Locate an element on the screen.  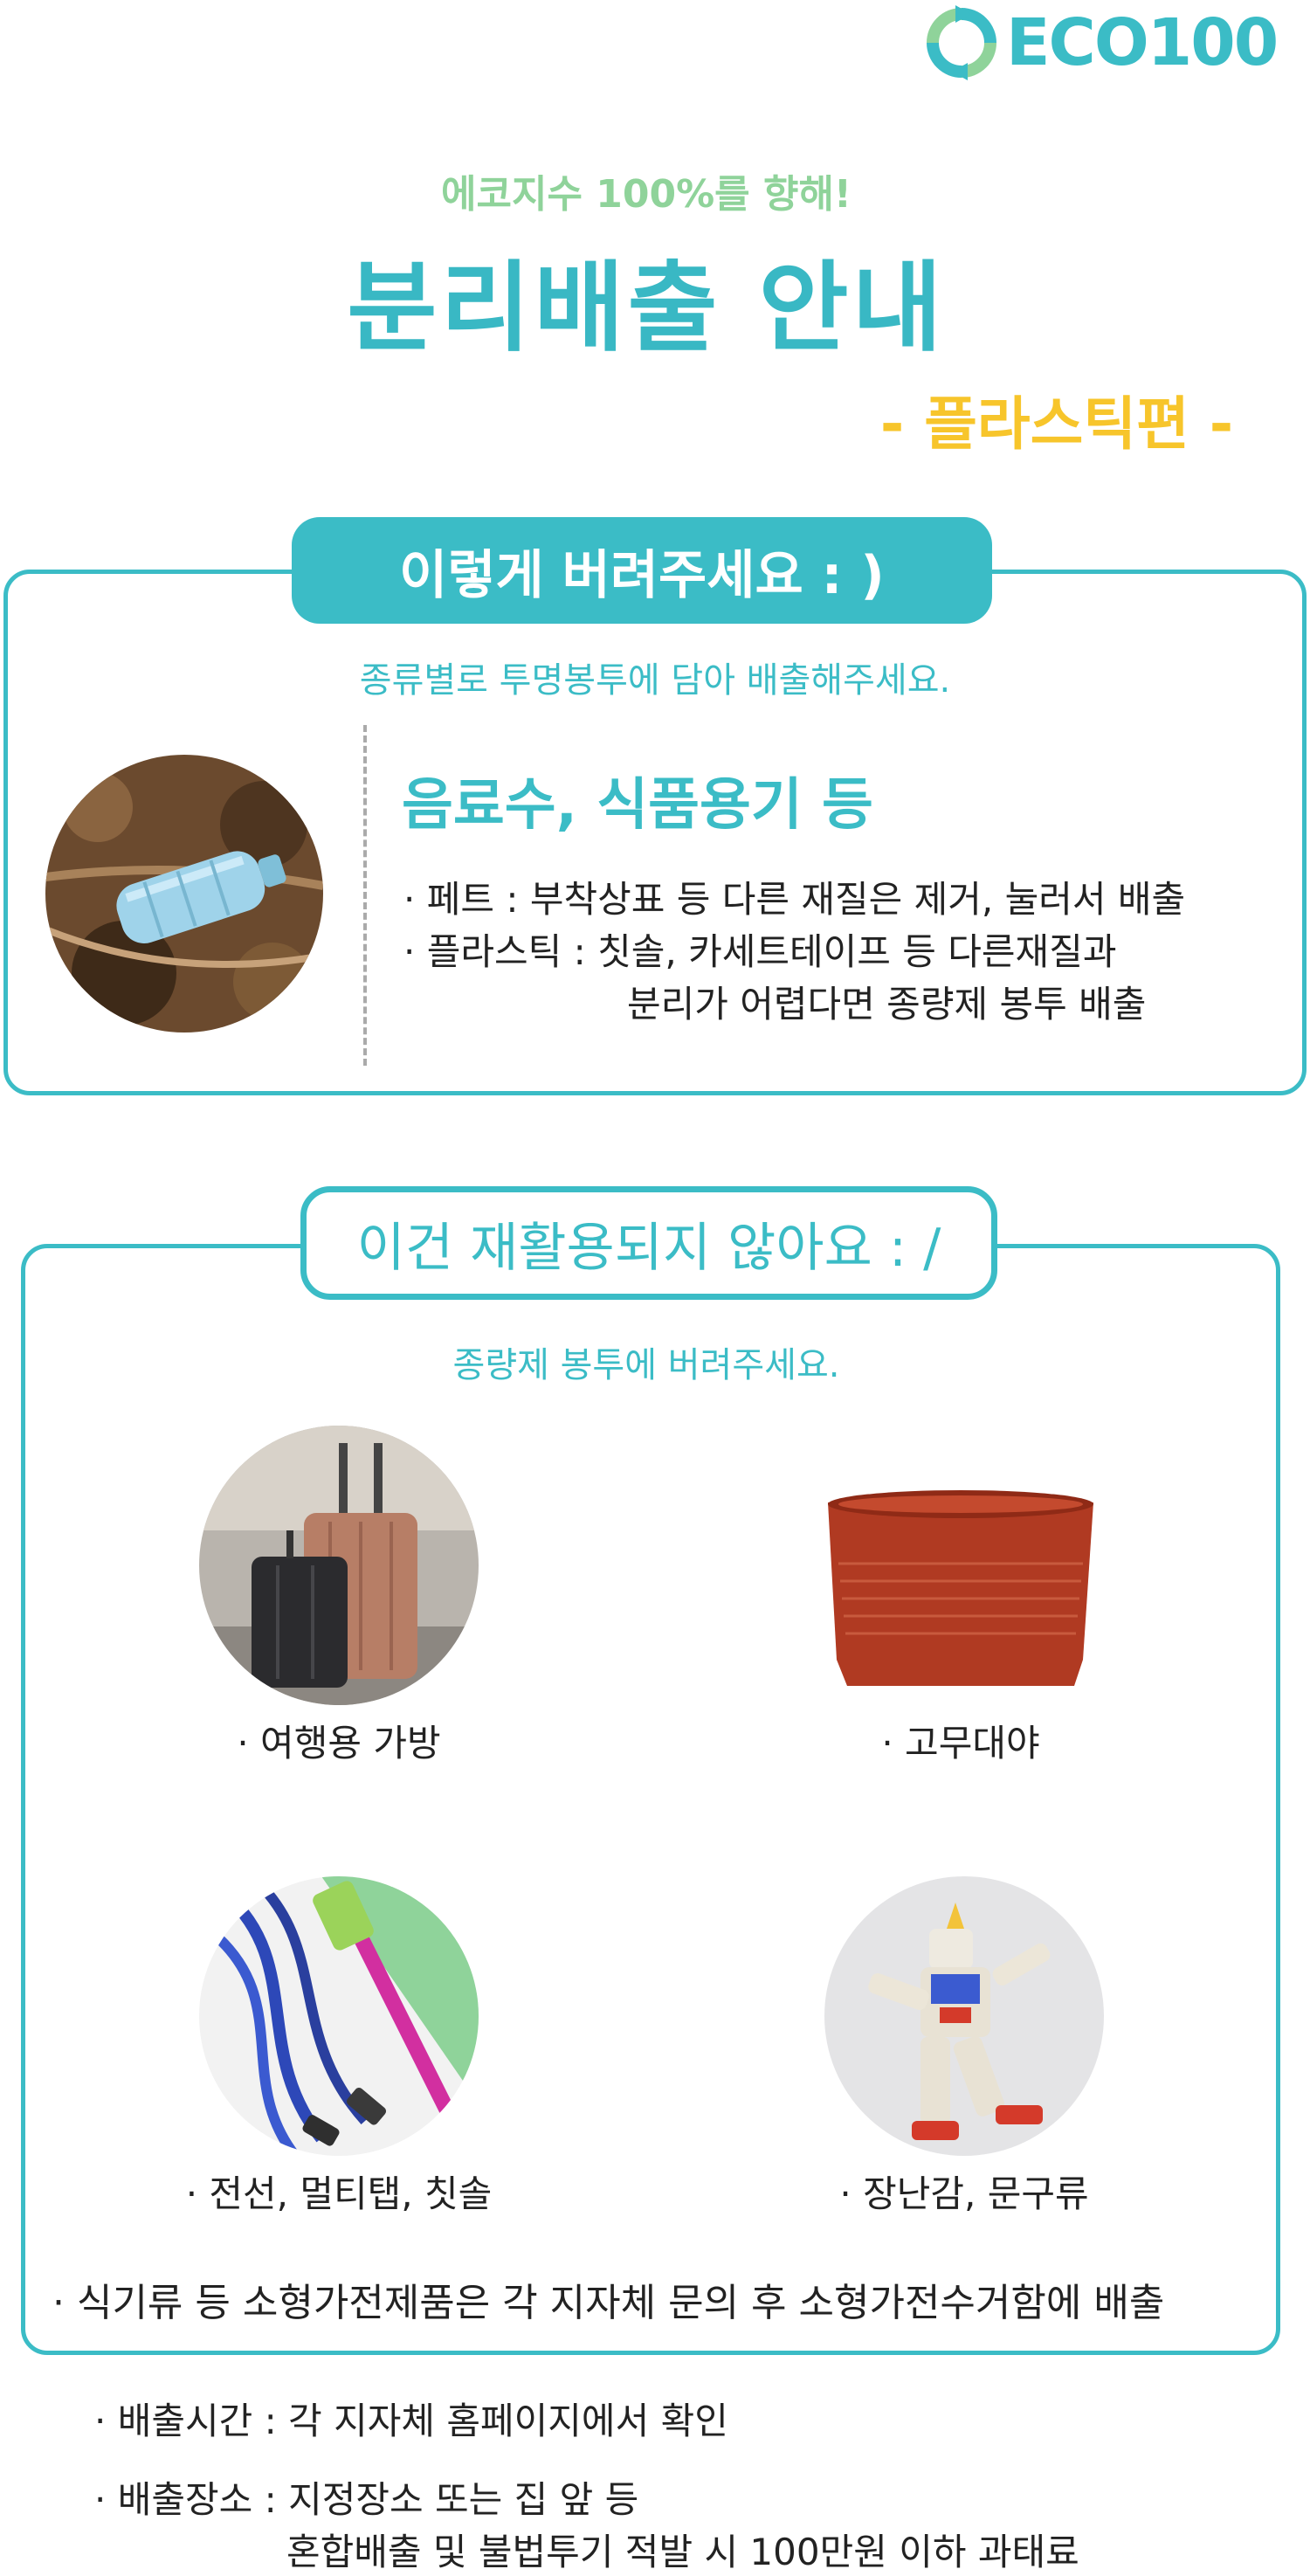
disposal-place: · 배출장소 : 지정장소 또는 집 앞 등 is located at coordinates (366, 2499).